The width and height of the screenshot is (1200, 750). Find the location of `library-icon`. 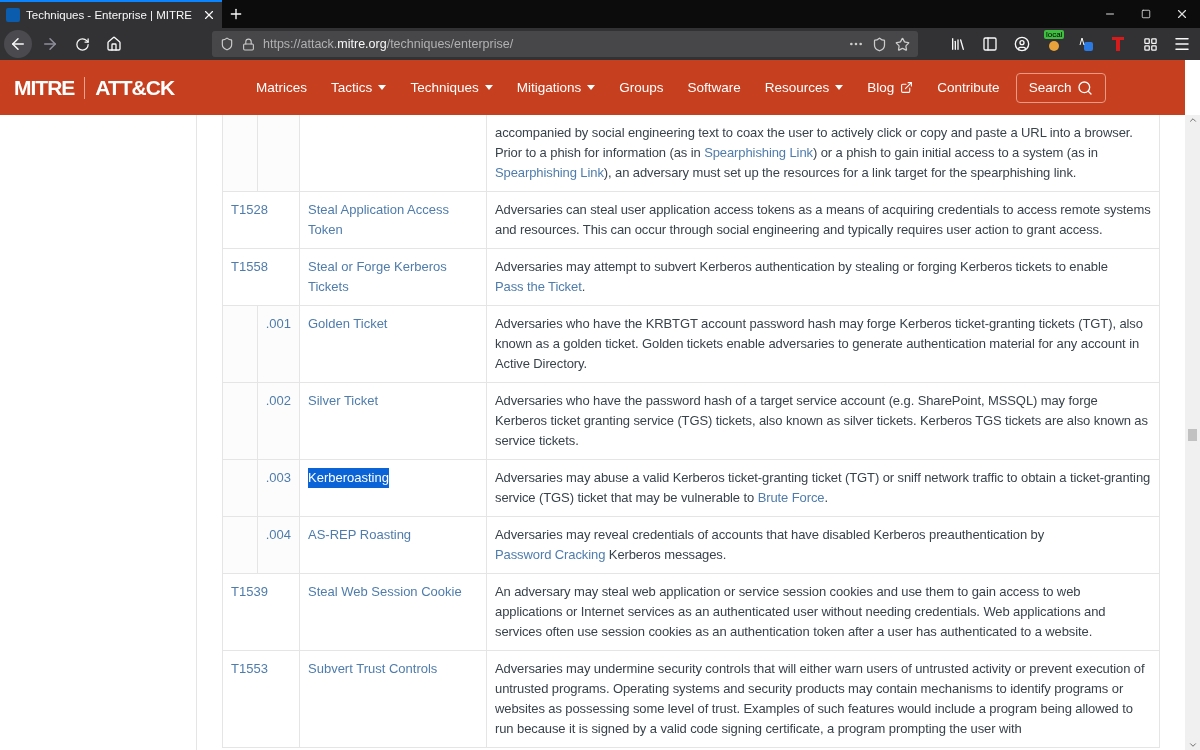

library-icon is located at coordinates (958, 44).